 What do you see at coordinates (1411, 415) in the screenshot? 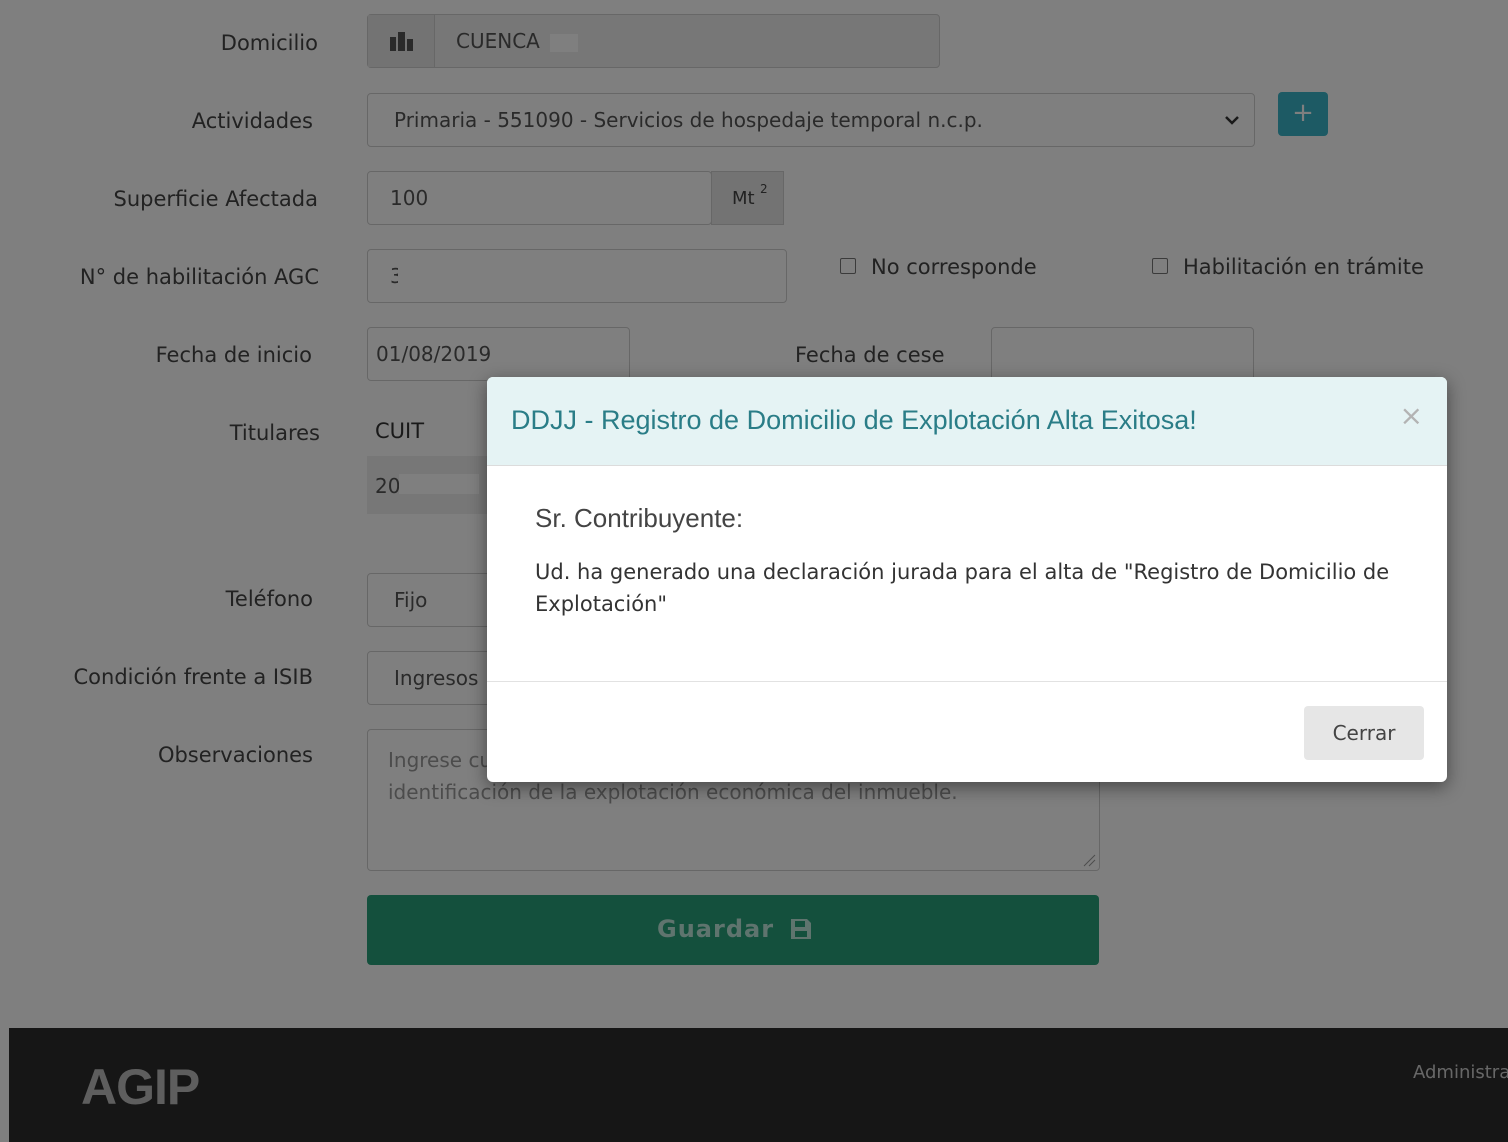
I see `close-icon: ×` at bounding box center [1411, 415].